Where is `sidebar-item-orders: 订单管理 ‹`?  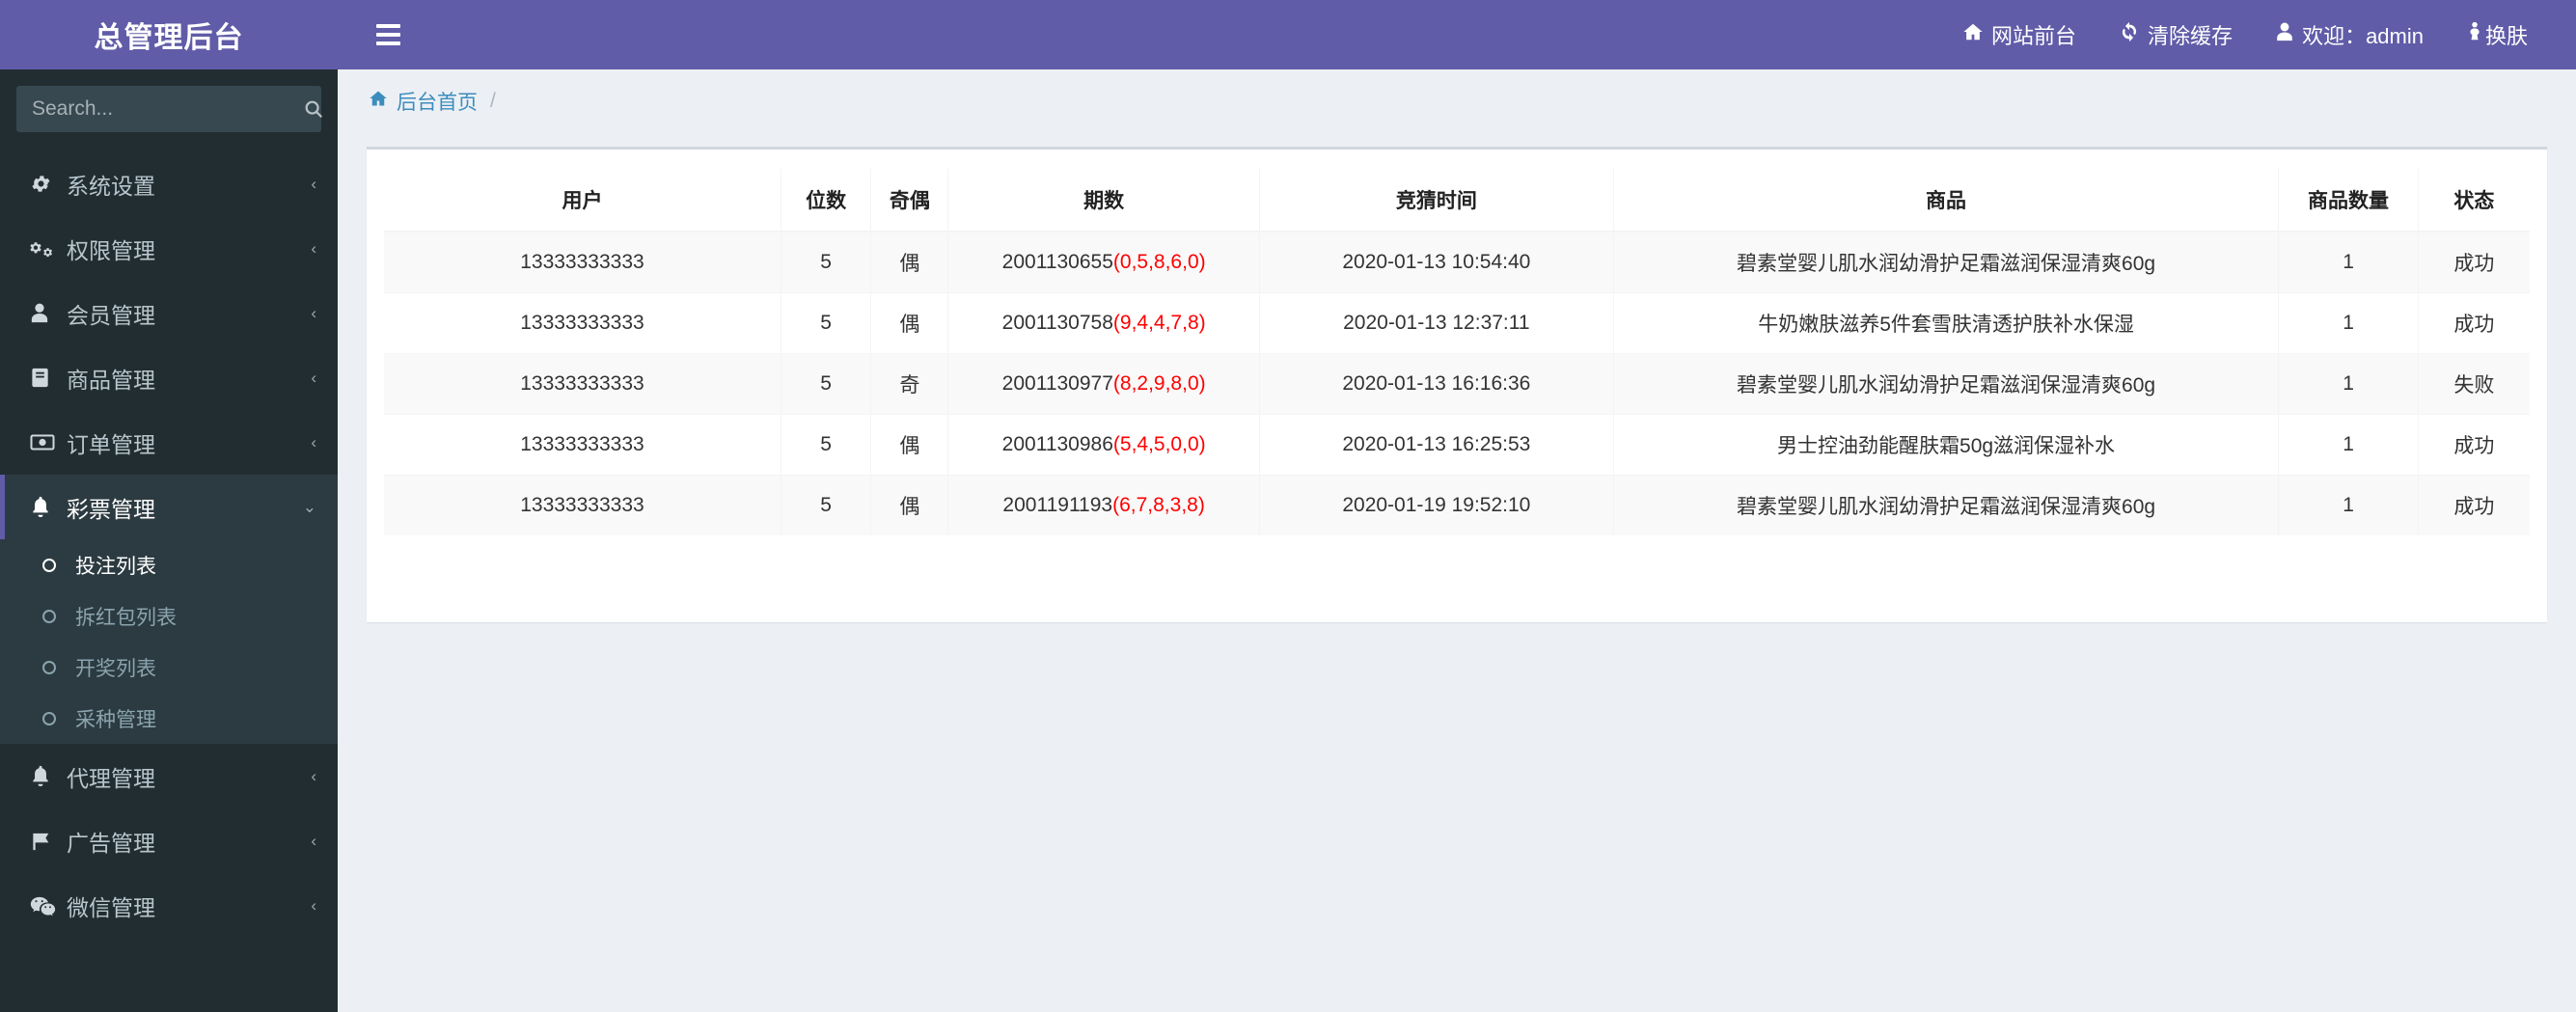
sidebar-item-orders: 订单管理 ‹ is located at coordinates (169, 442).